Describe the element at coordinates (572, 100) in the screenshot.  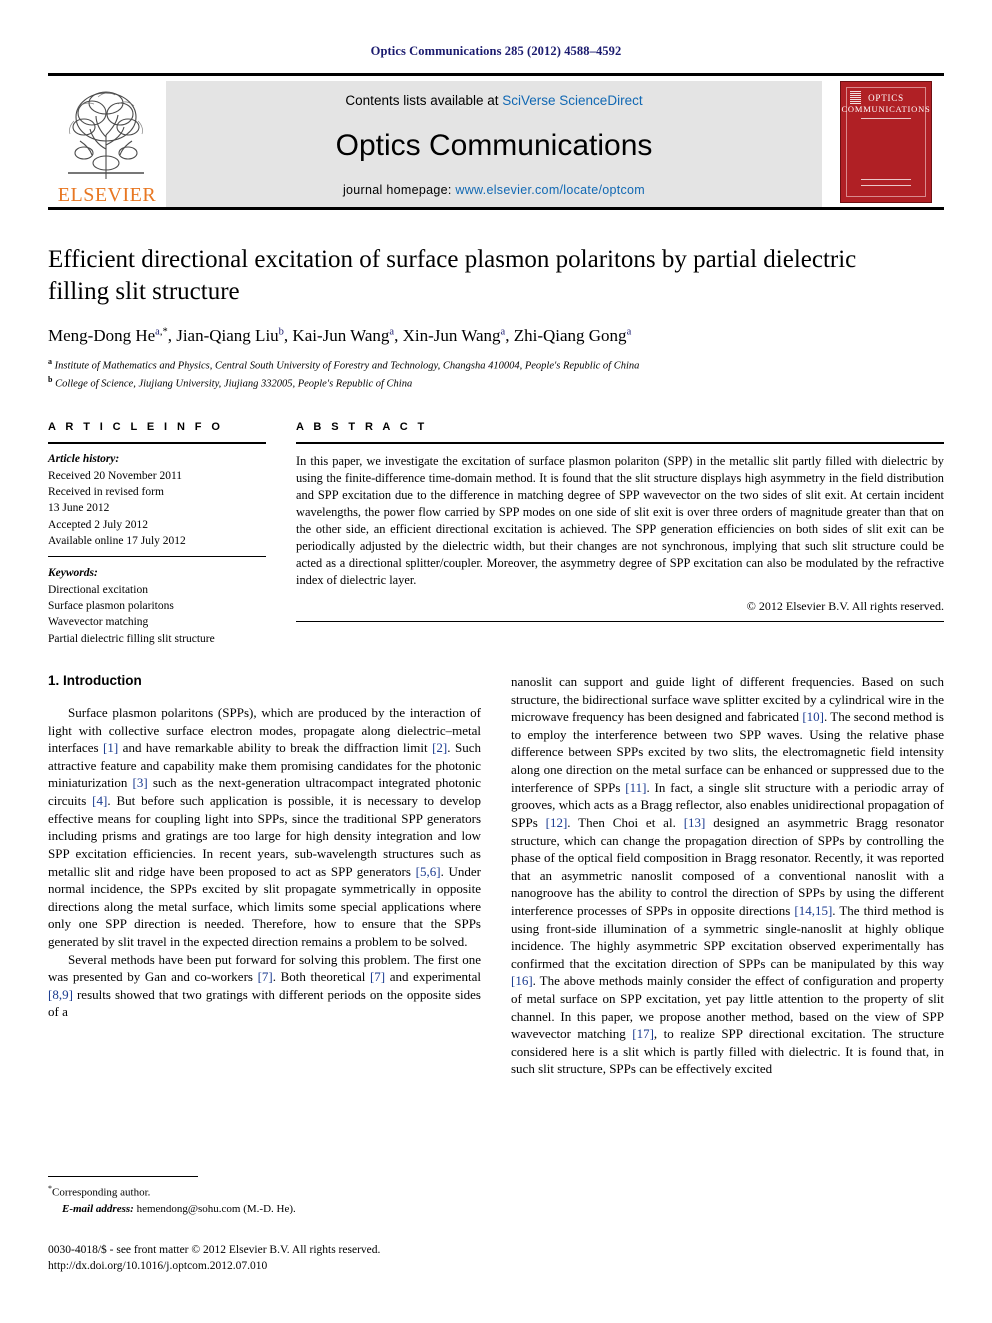
I see `sciencedirect-link: SciVerse ScienceDirect` at that location.